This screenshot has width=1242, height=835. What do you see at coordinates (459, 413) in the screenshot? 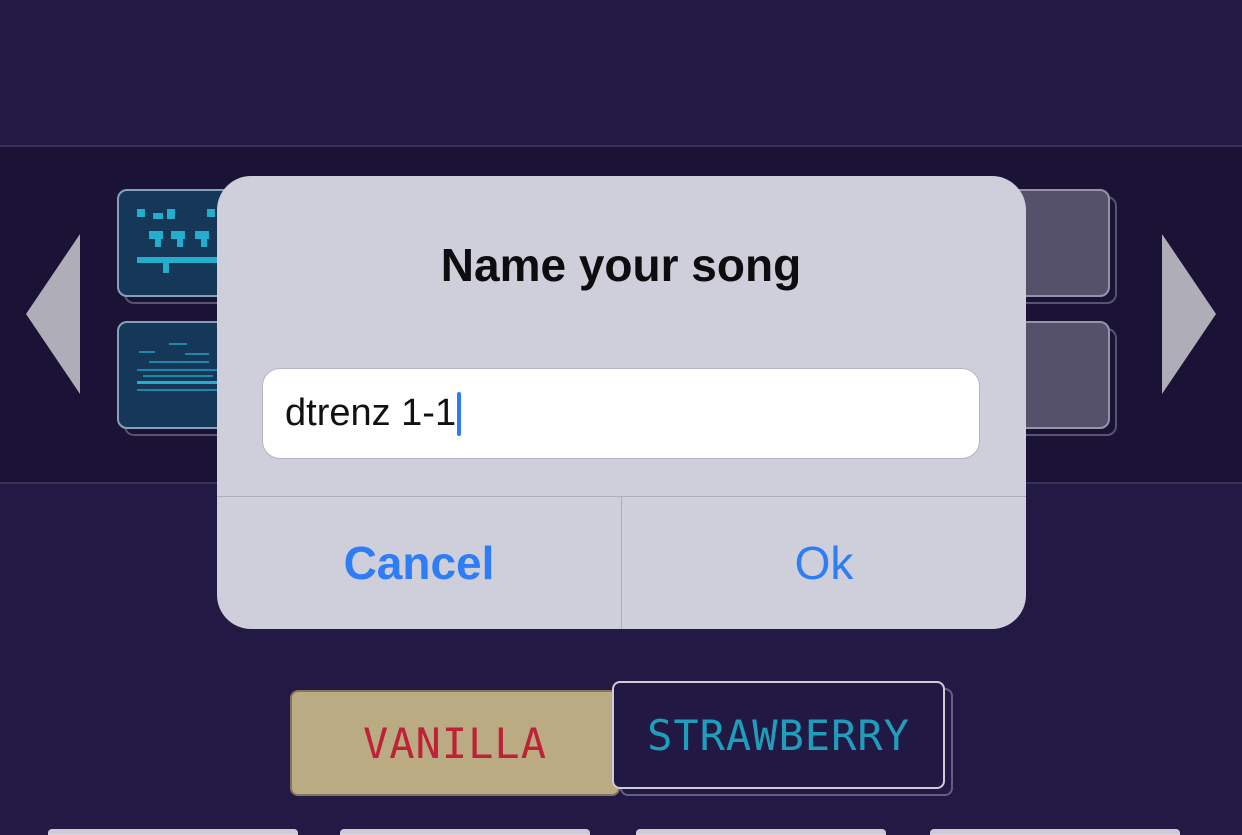
I see `text-caret` at bounding box center [459, 413].